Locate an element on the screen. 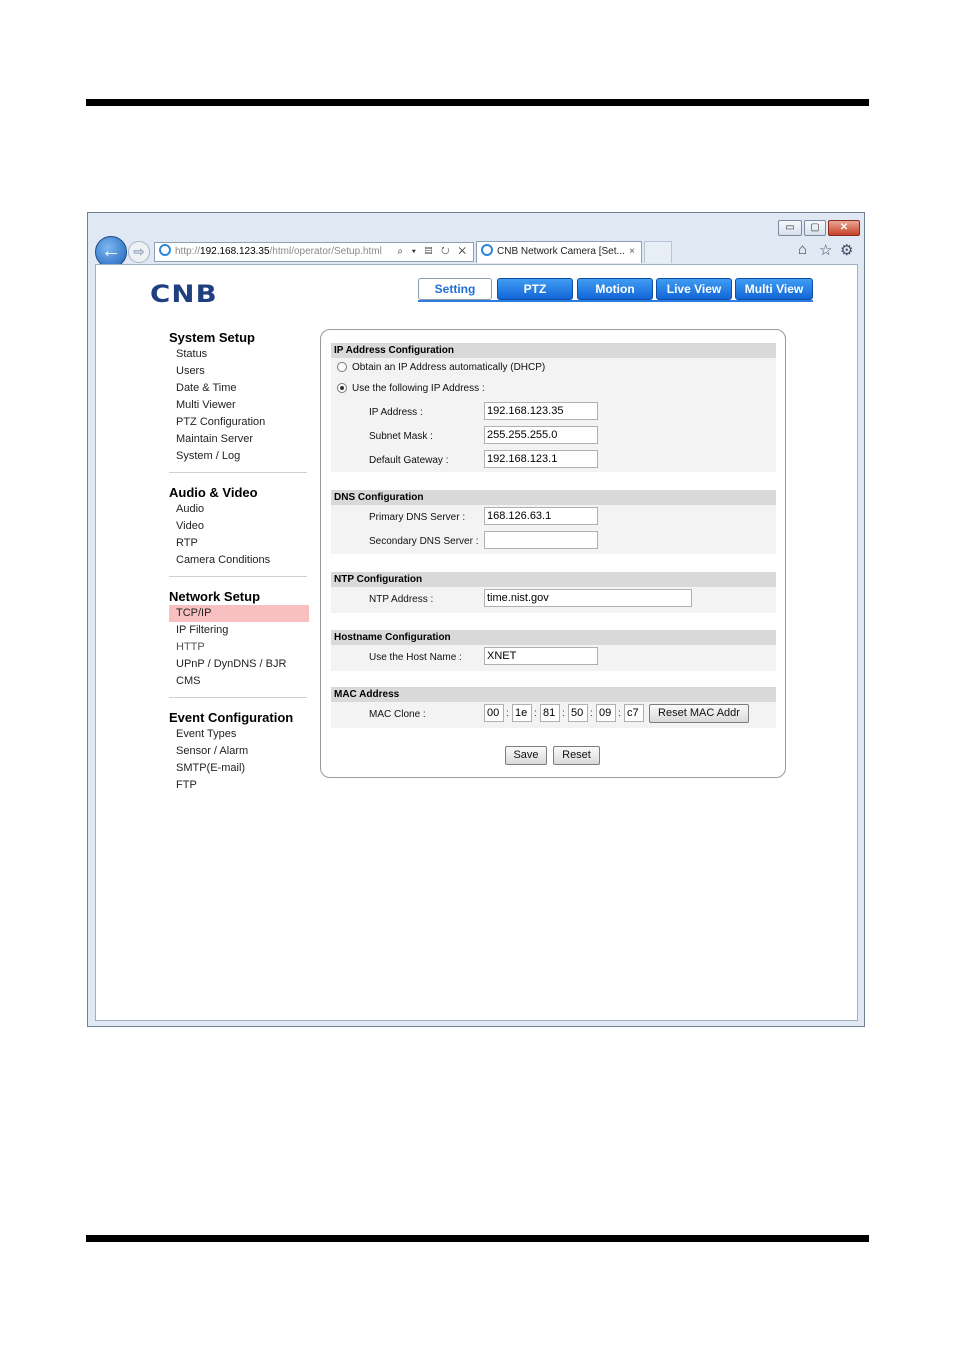 This screenshot has height=1350, width=954. sidebar-item-status: Status is located at coordinates (239, 354).